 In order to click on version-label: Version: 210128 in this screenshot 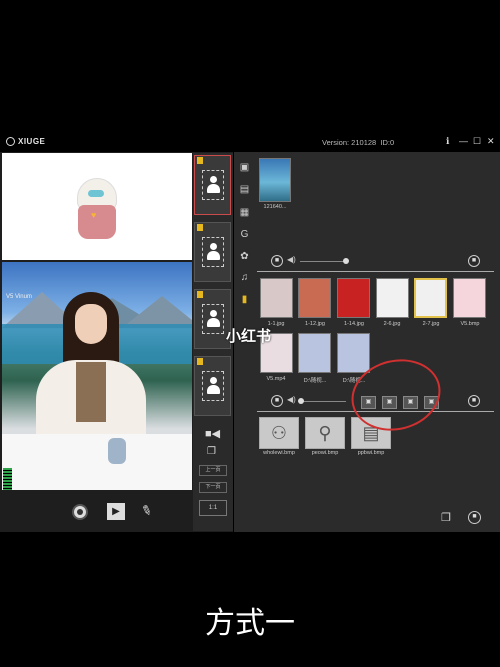, I will do `click(349, 142)`.